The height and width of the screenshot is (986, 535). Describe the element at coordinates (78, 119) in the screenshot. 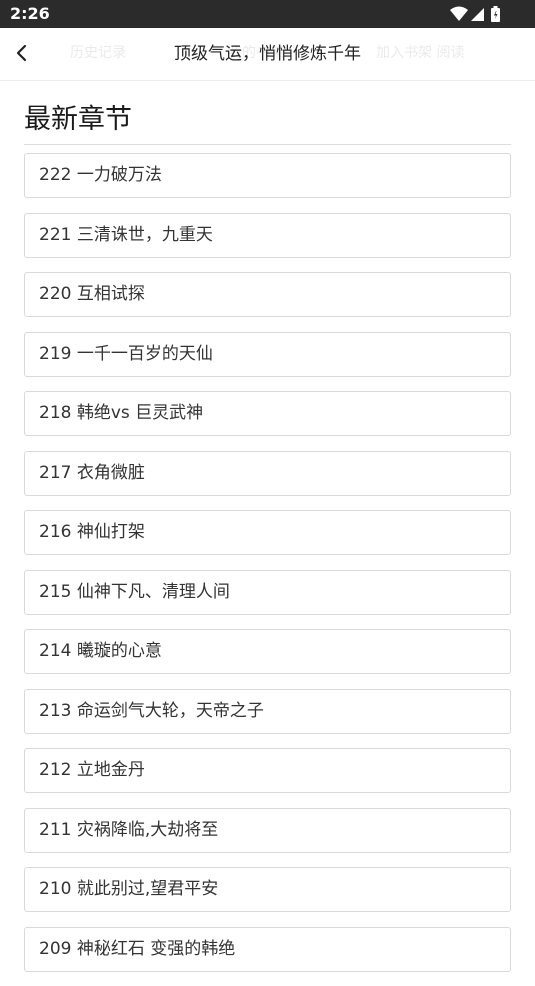

I see `section-heading: 最新章节` at that location.